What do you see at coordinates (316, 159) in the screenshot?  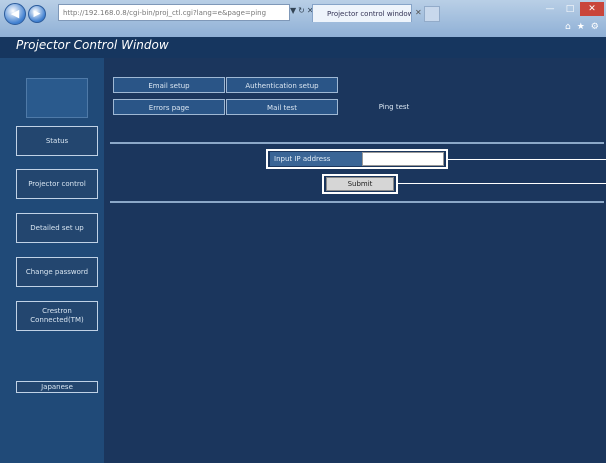 I see `ip-address-label: Input IP address` at bounding box center [316, 159].